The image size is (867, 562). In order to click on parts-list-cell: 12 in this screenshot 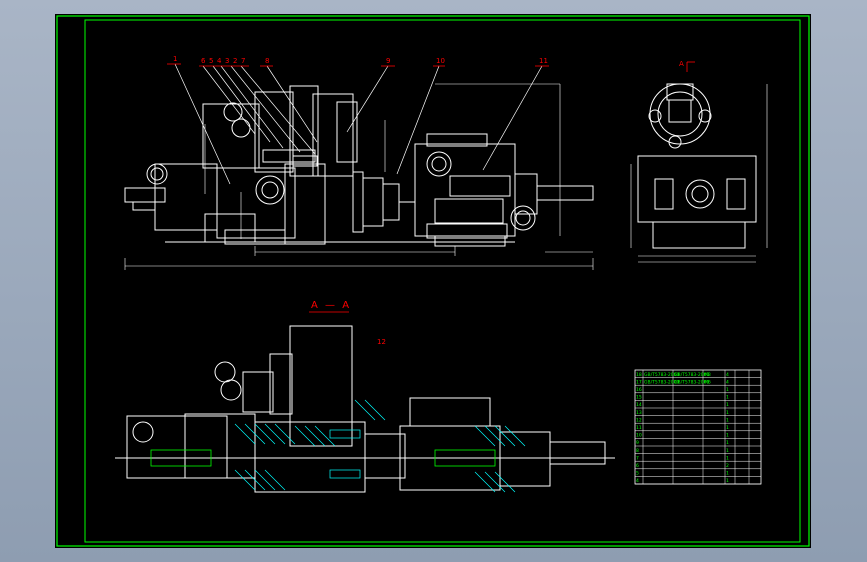, I will do `click(639, 420)`.